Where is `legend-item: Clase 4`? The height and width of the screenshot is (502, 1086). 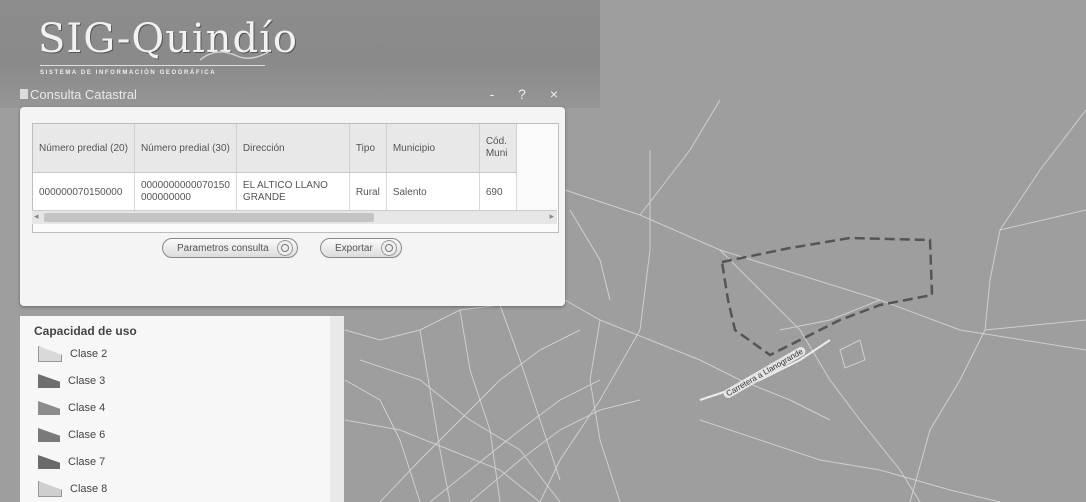 legend-item: Clase 4 is located at coordinates (71, 408).